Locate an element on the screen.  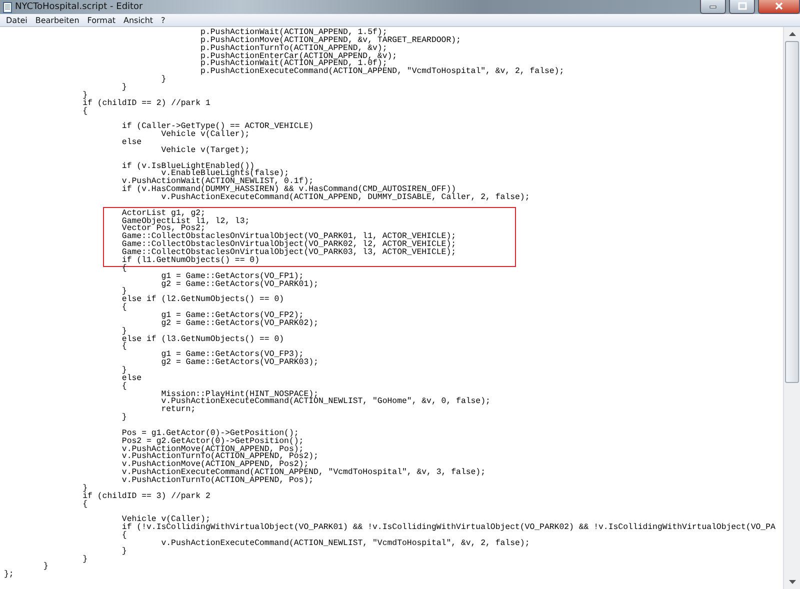
code-line: if (l1.GetNumObjects() == 0) is located at coordinates (190, 260).